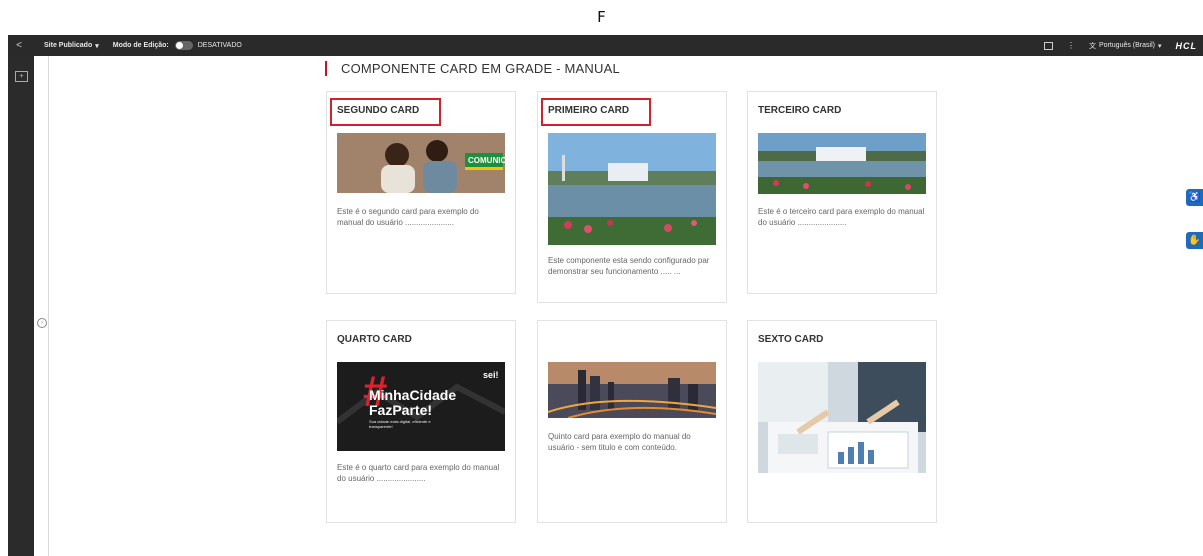  What do you see at coordinates (378, 110) in the screenshot?
I see `card-title: SEGUNDO CARD` at bounding box center [378, 110].